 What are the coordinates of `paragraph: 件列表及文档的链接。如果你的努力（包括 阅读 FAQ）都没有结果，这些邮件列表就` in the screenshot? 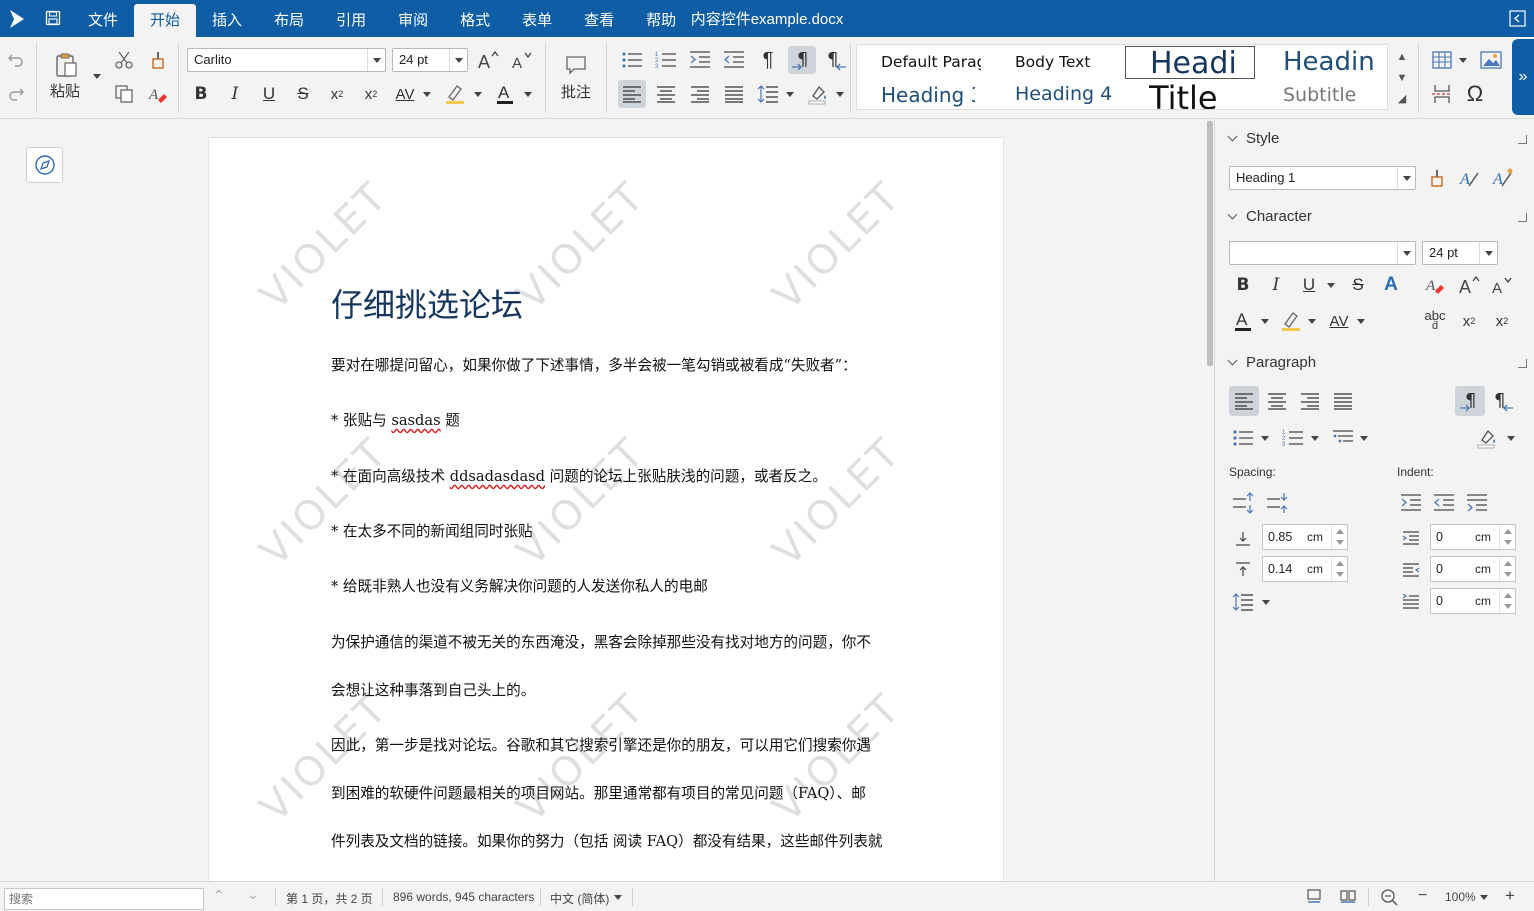 It's located at (606, 840).